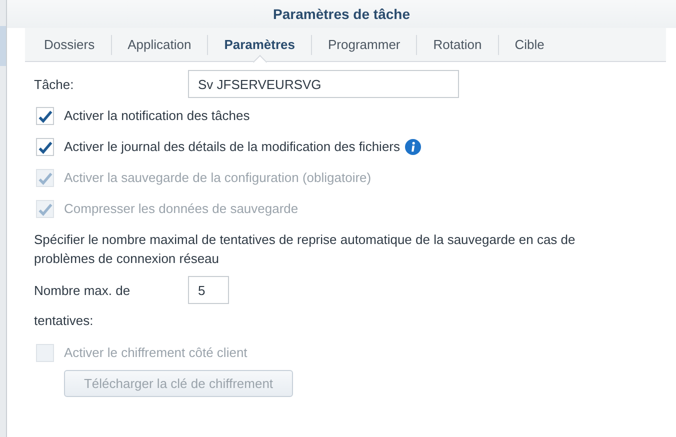 The height and width of the screenshot is (437, 676). I want to click on info-icon, so click(413, 146).